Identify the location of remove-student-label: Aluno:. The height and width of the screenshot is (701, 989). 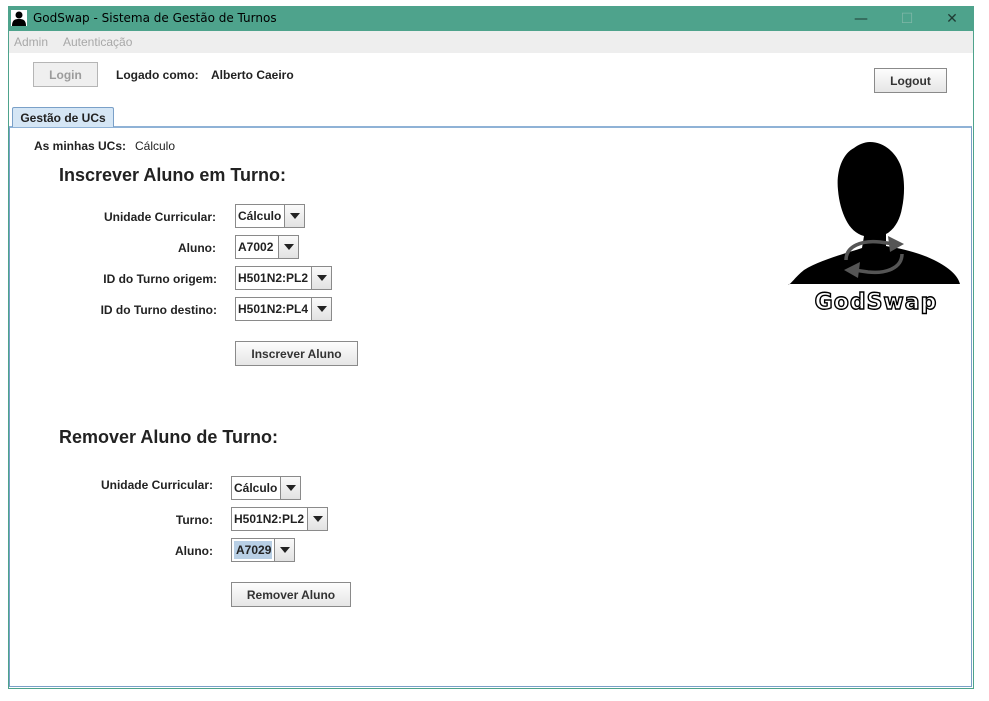
(194, 551).